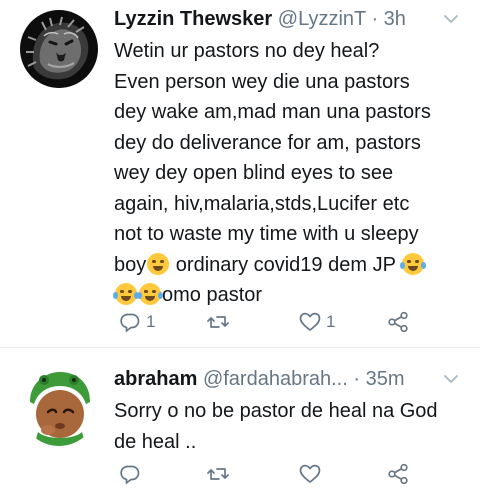 The width and height of the screenshot is (480, 492). Describe the element at coordinates (331, 321) in the screenshot. I see `like-count: 1` at that location.